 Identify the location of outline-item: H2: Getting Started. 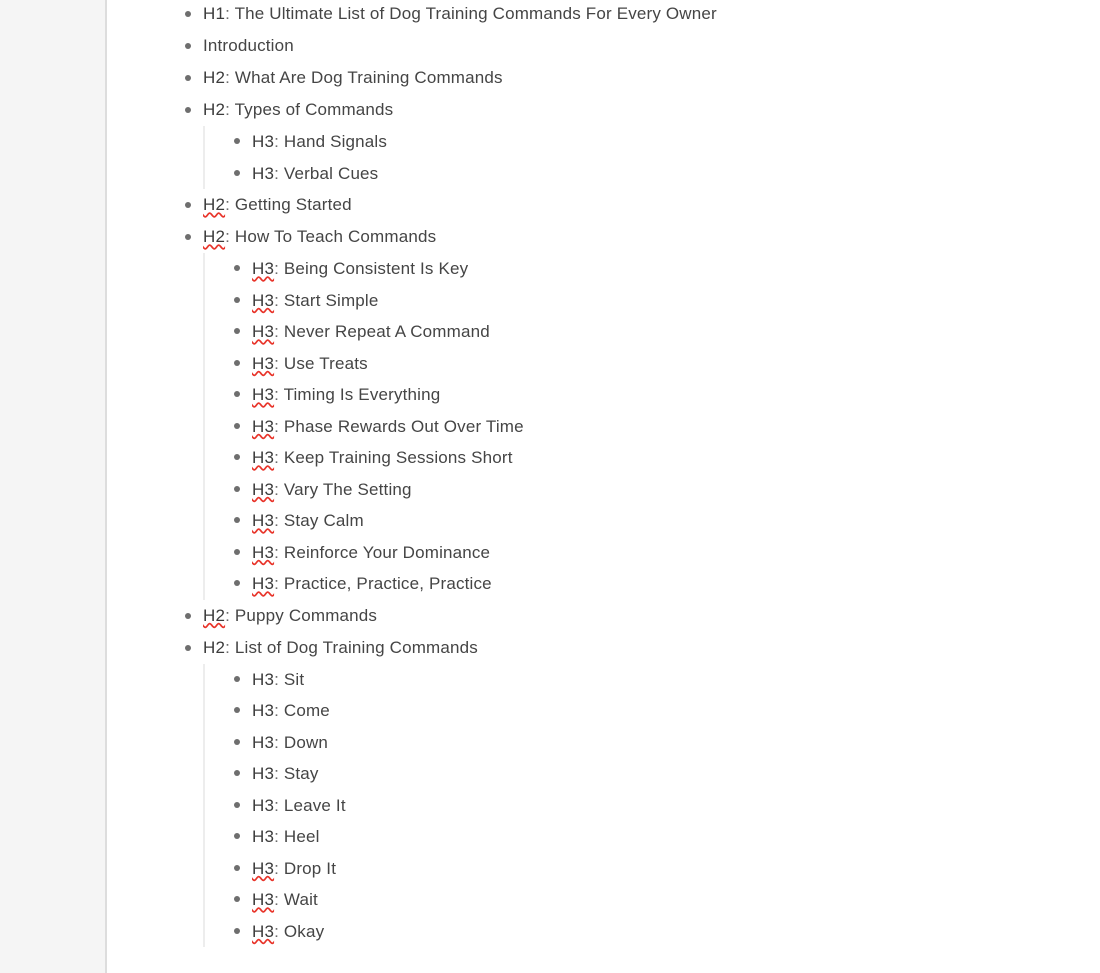
(642, 205).